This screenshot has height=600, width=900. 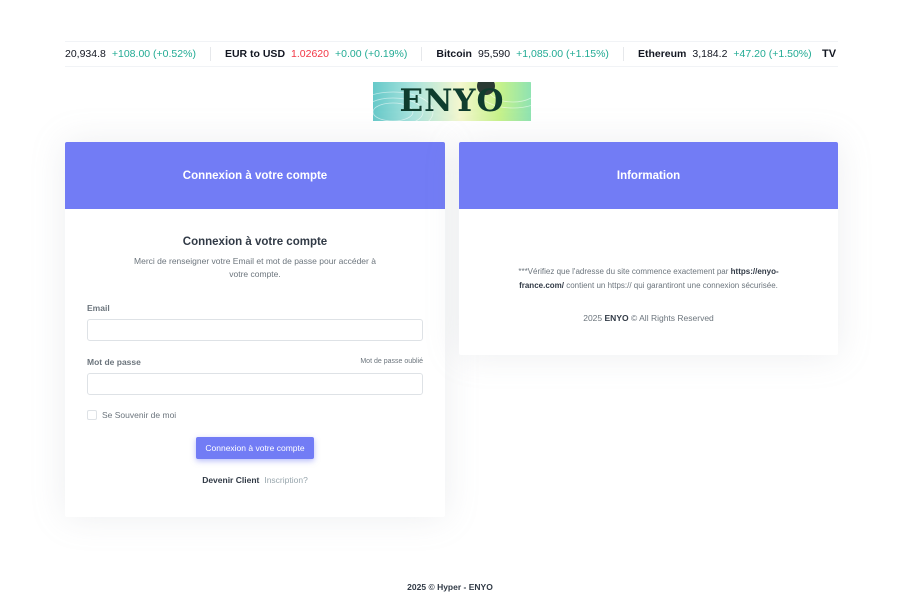 What do you see at coordinates (829, 54) in the screenshot?
I see `tradingview-logo-icon: TV` at bounding box center [829, 54].